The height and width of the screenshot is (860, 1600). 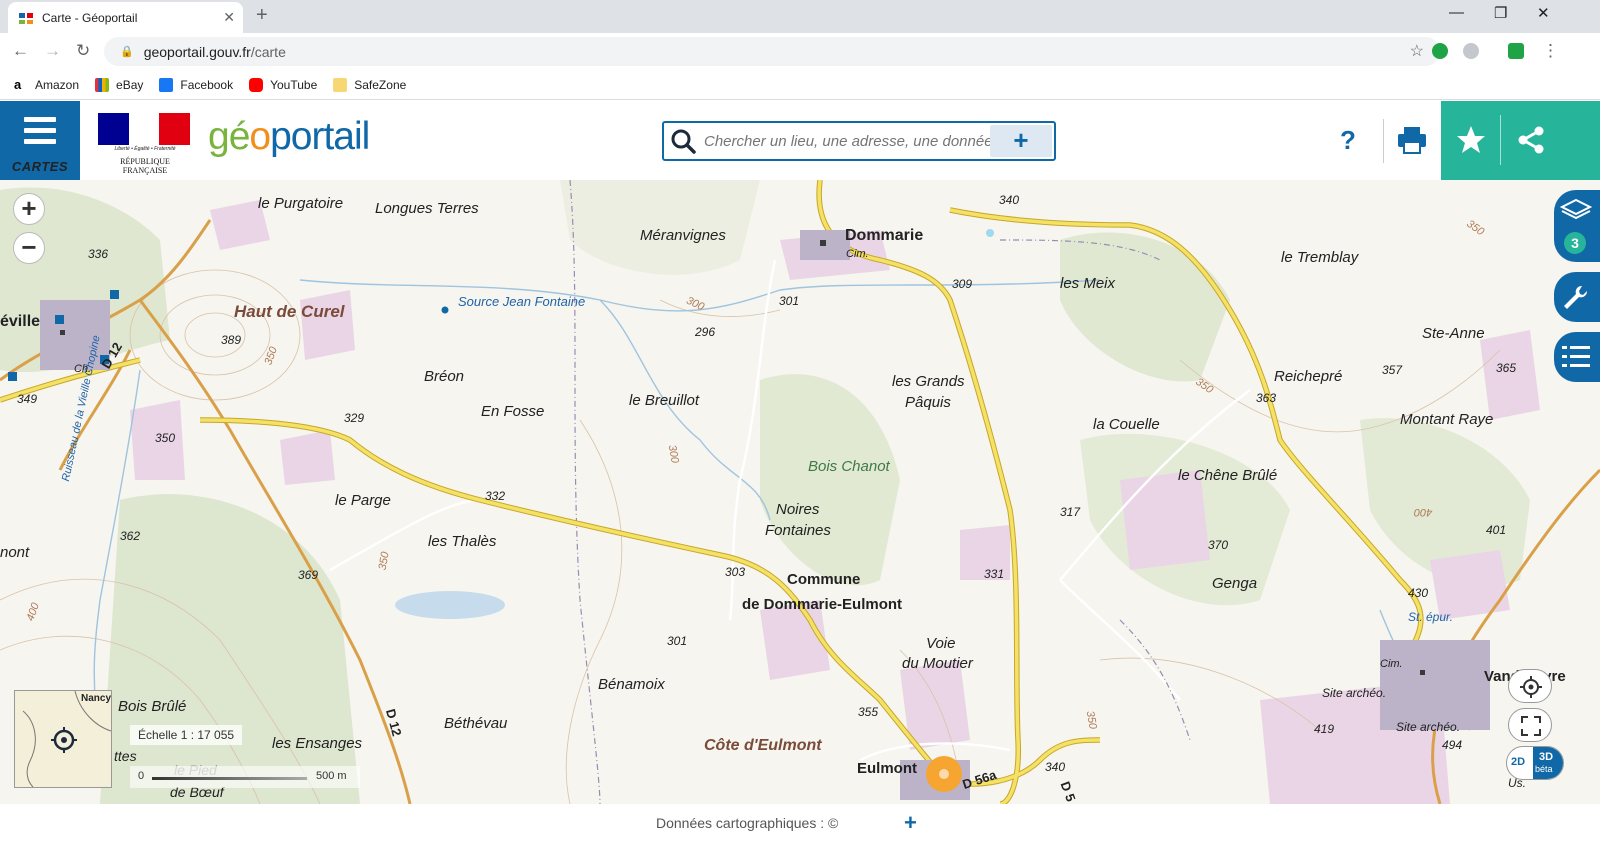 I want to click on bookmarks-bar: a Amazon eBay Facebook YouTube SafeZone, so click(x=800, y=85).